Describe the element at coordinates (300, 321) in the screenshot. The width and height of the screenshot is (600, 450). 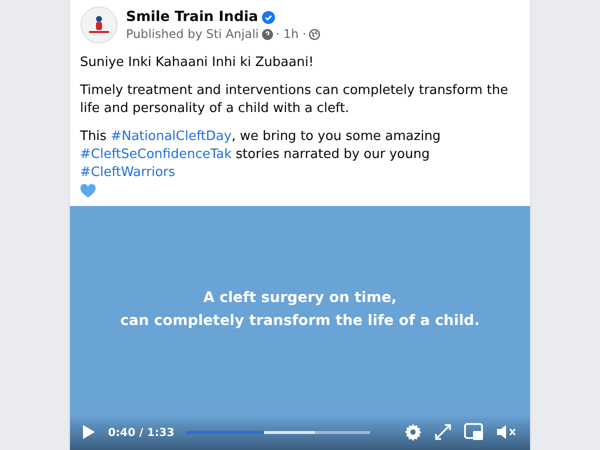
I see `video-caption: can completely transform the life of a child.` at that location.